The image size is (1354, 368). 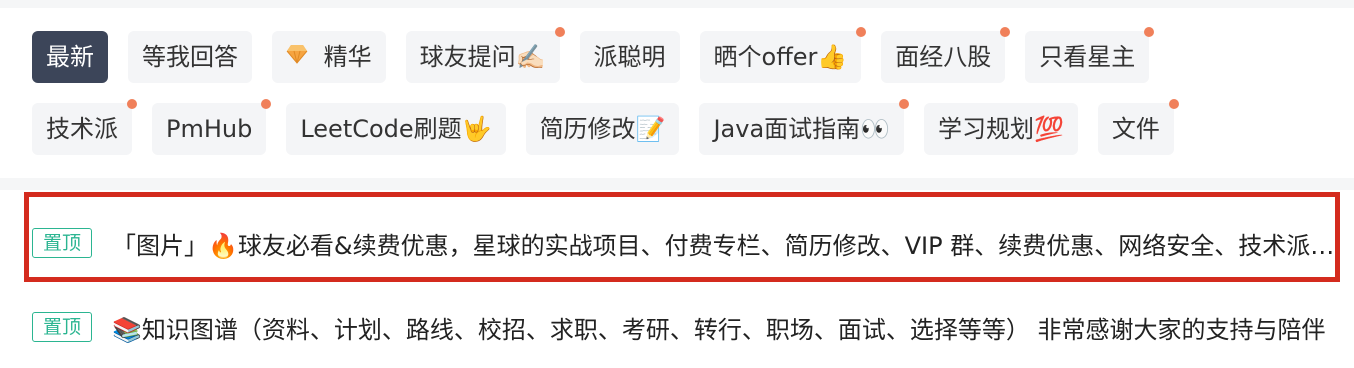 I want to click on tag-row-1: 最新 等我回答 精华 球友提问✍🏻 派聪明 晒个offer👍 面经八股 只看星主, so click(x=593, y=55).